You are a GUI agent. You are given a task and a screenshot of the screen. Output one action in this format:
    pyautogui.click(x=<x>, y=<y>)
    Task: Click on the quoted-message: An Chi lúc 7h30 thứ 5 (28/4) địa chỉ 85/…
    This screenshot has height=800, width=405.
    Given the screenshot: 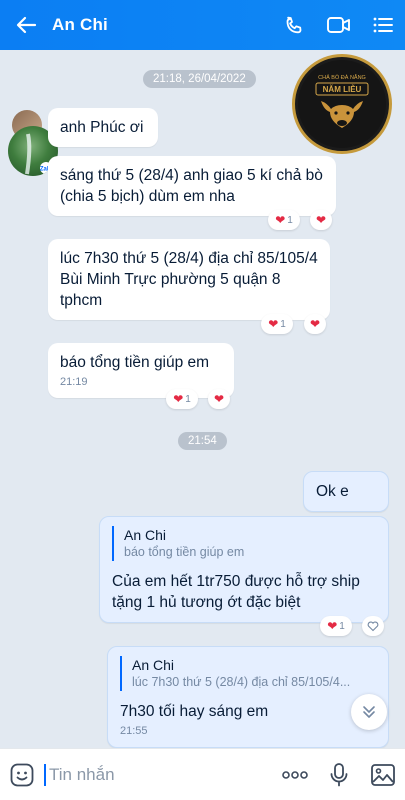 What is the action you would take?
    pyautogui.click(x=248, y=673)
    